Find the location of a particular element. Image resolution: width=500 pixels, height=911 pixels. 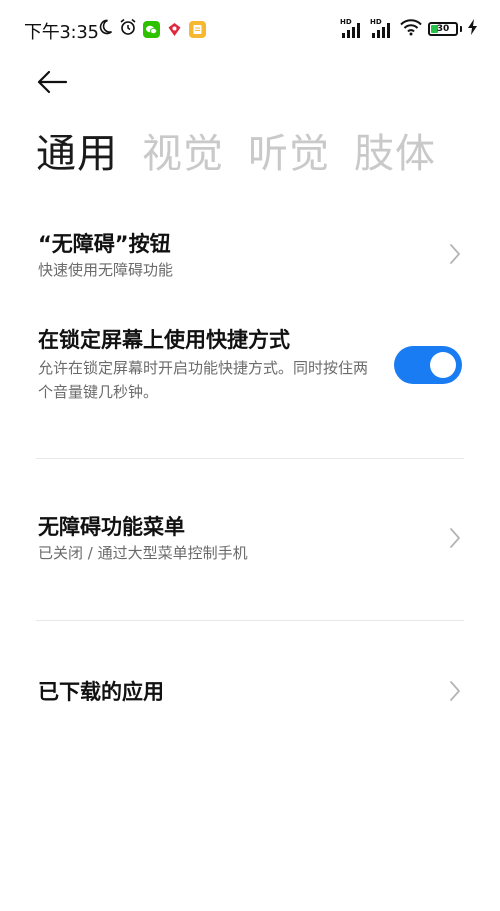

battery-percent: 30 is located at coordinates (443, 28).